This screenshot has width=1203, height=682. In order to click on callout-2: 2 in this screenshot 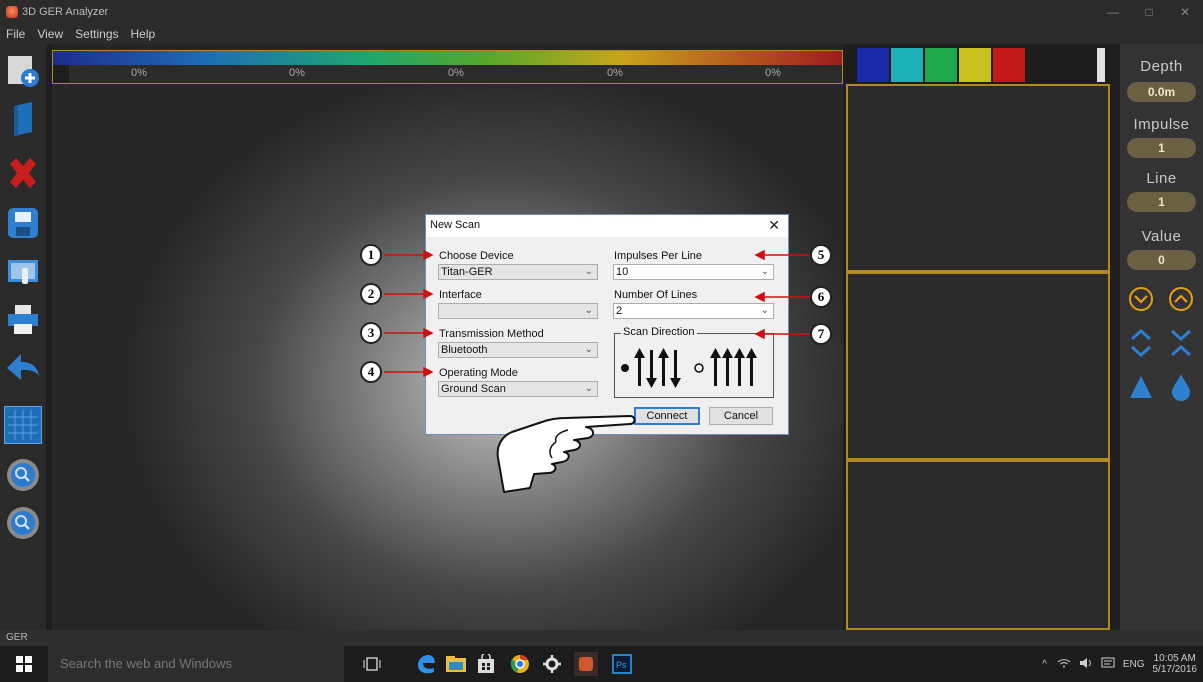, I will do `click(371, 294)`.